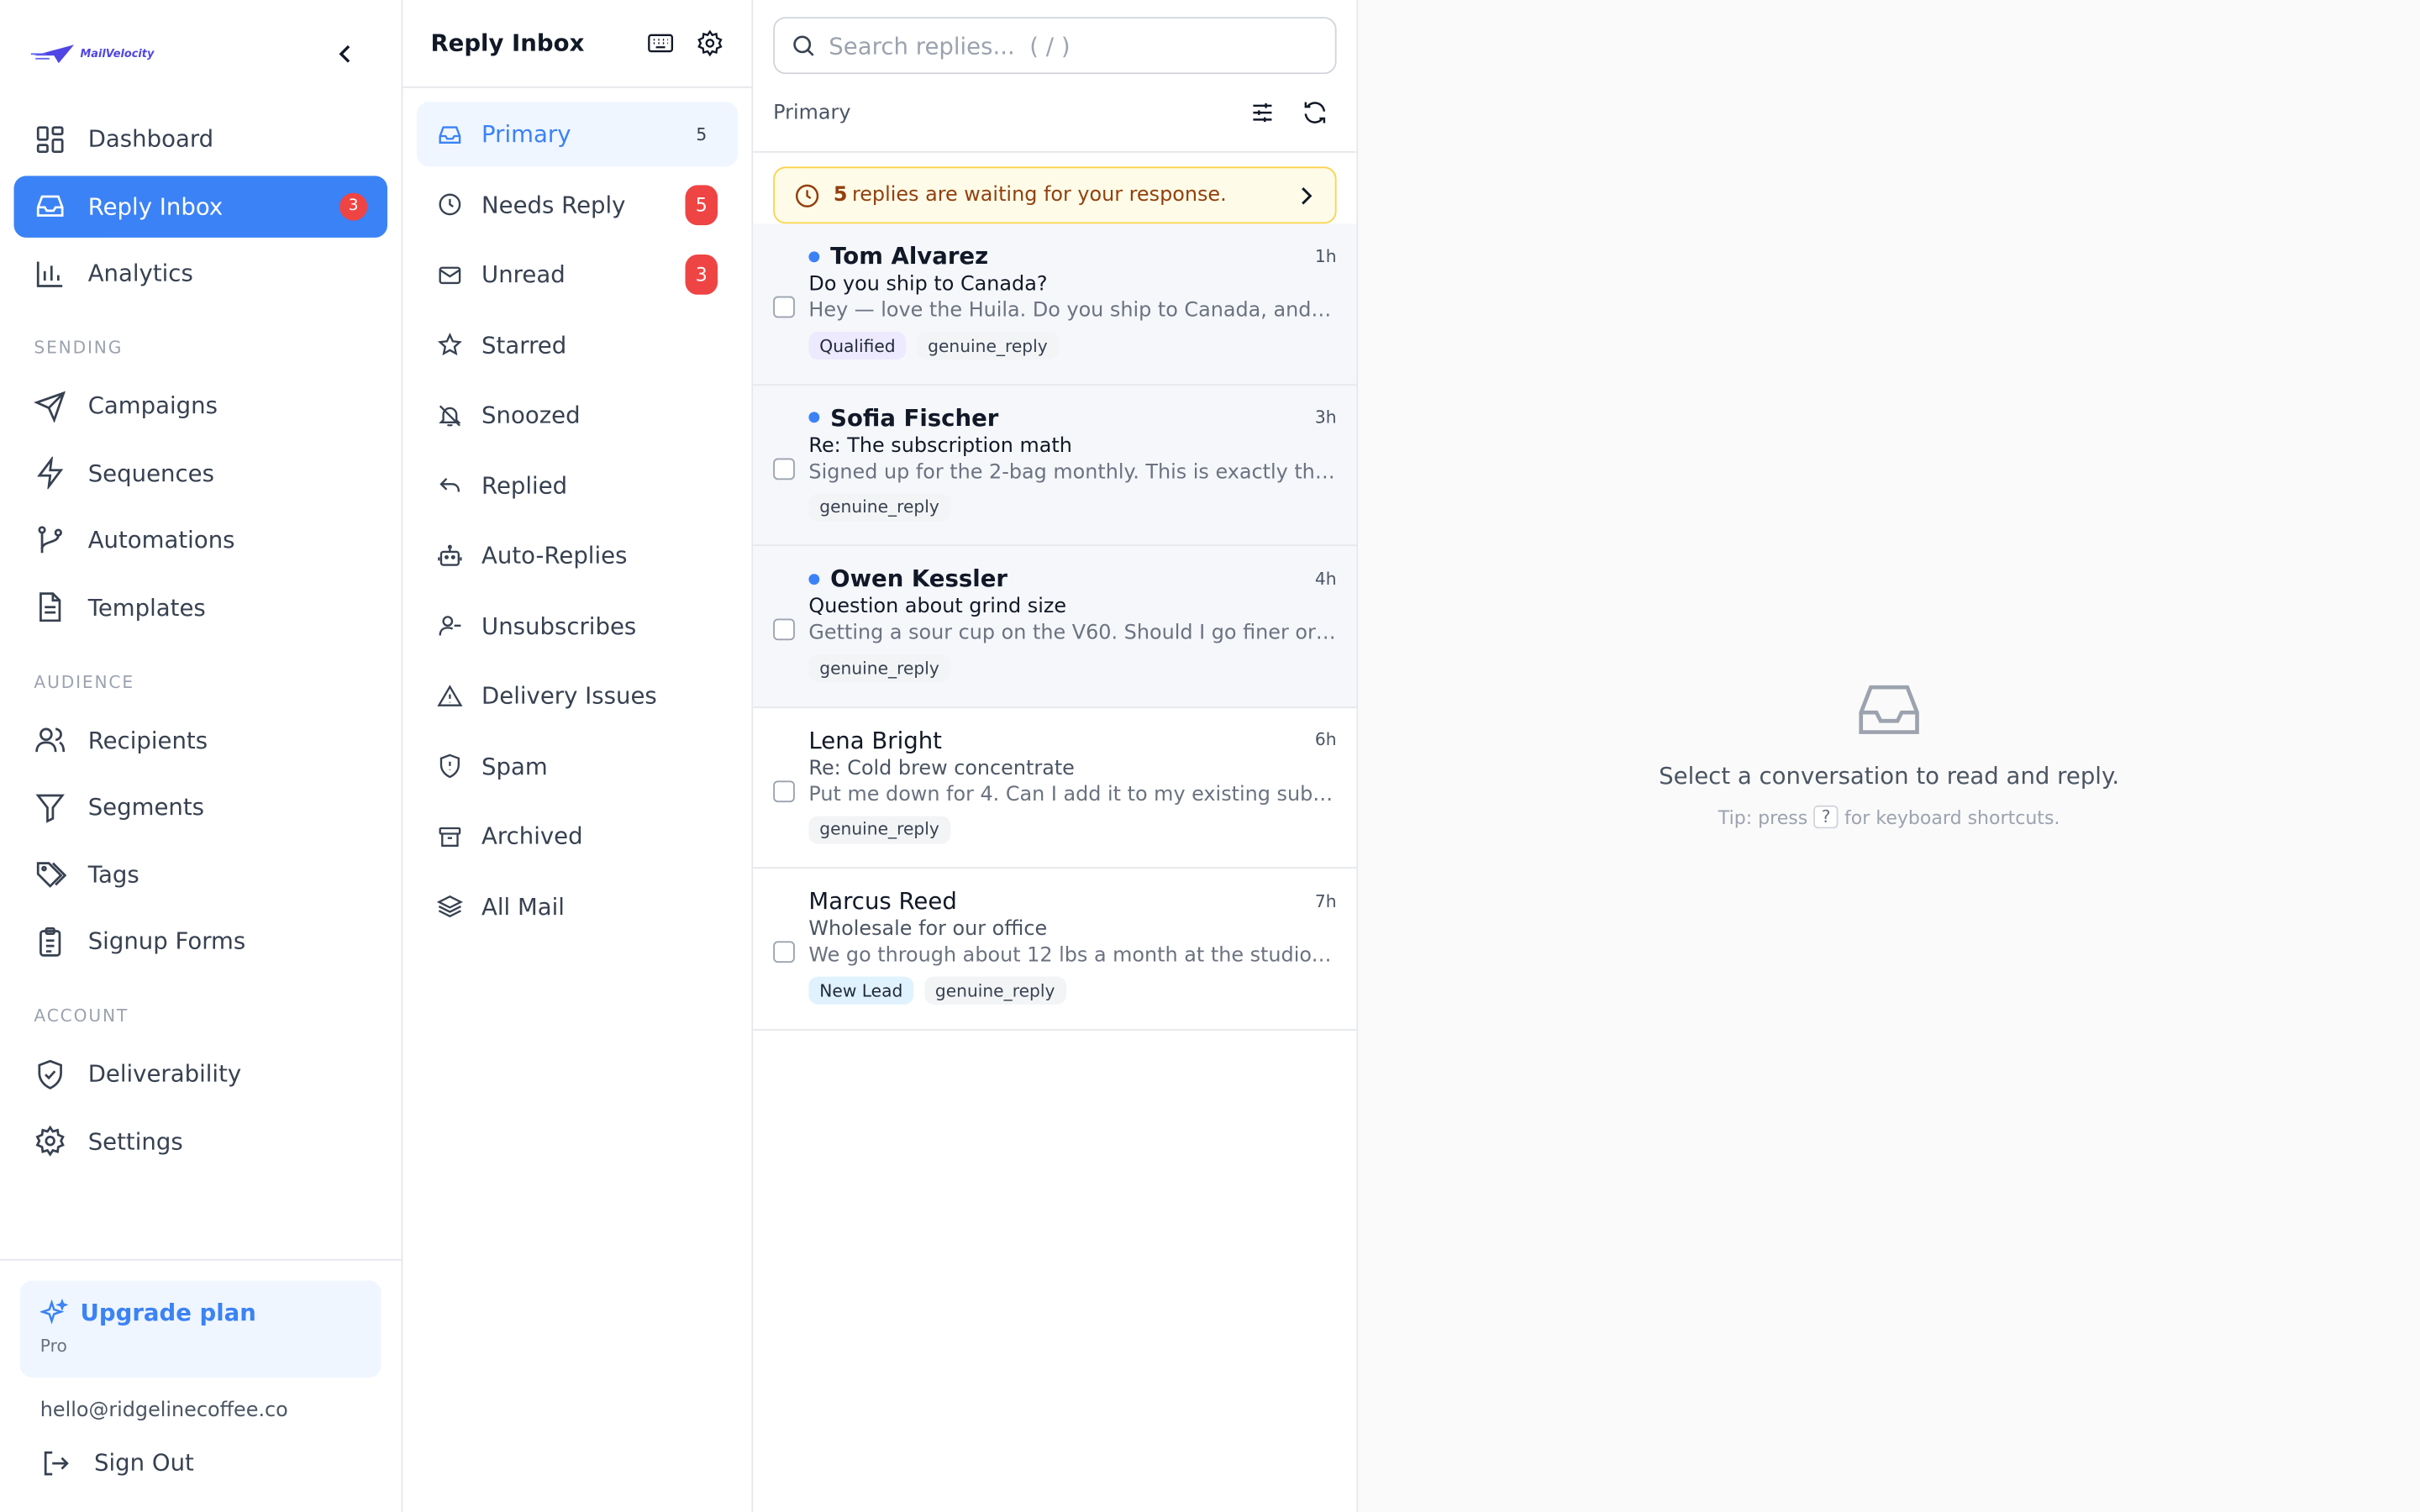  What do you see at coordinates (450, 344) in the screenshot?
I see `star-icon` at bounding box center [450, 344].